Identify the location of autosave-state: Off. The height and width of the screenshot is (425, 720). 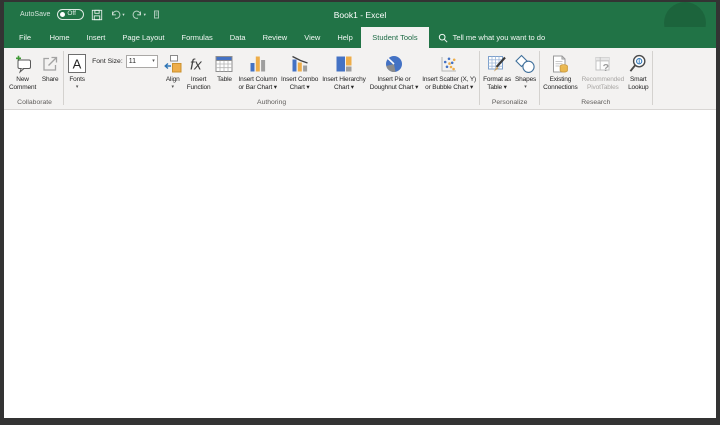
(71, 14).